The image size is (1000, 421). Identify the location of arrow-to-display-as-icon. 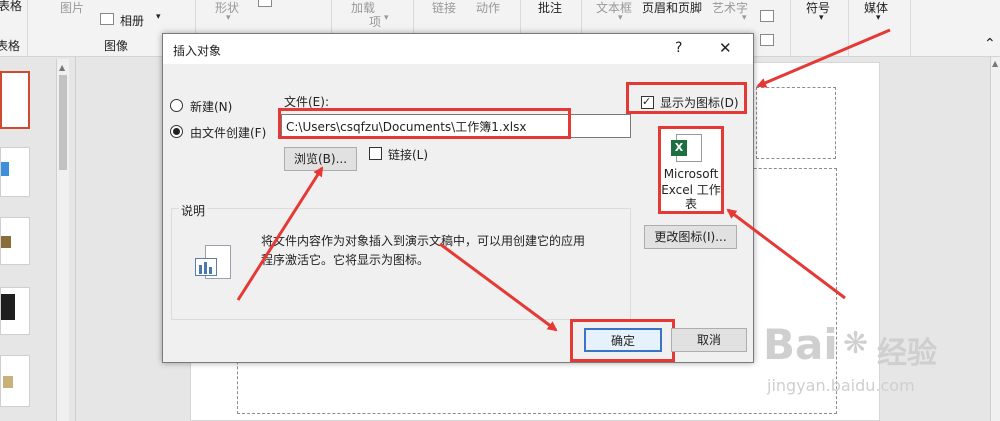
(823, 58).